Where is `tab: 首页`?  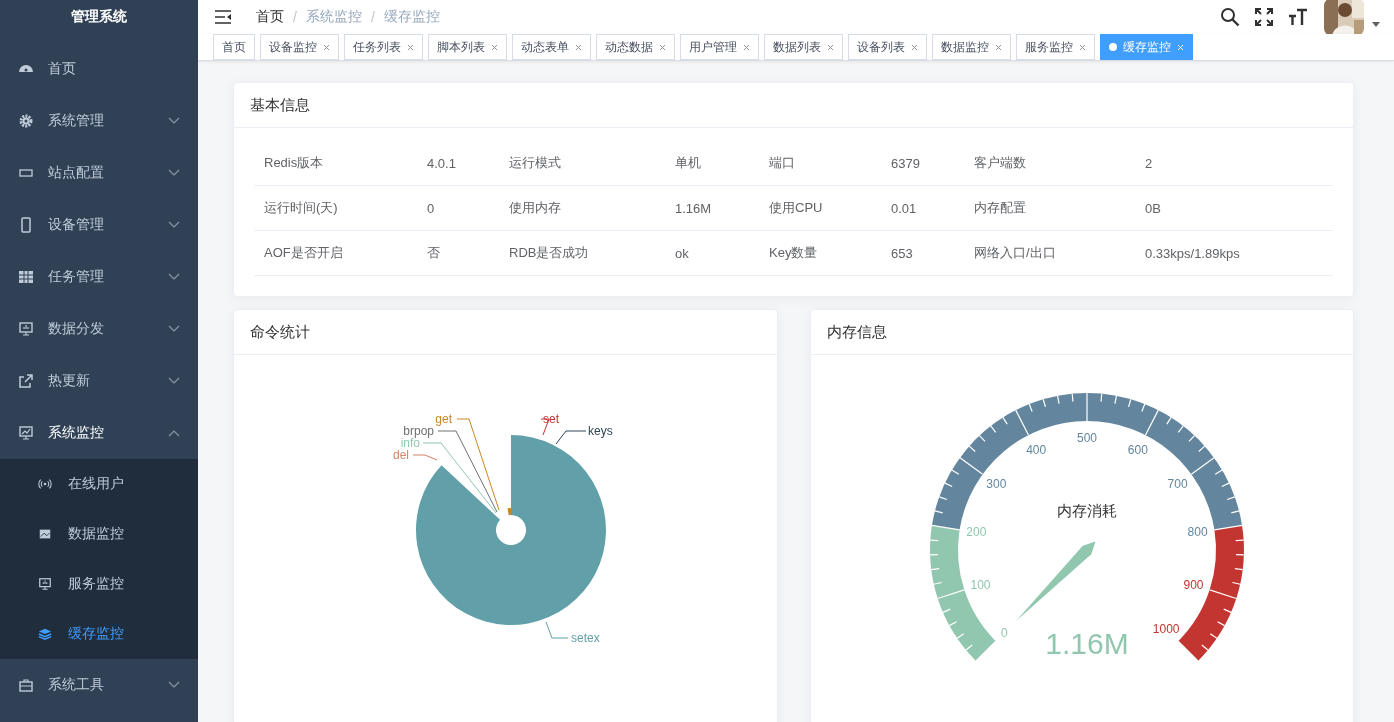 tab: 首页 is located at coordinates (234, 47).